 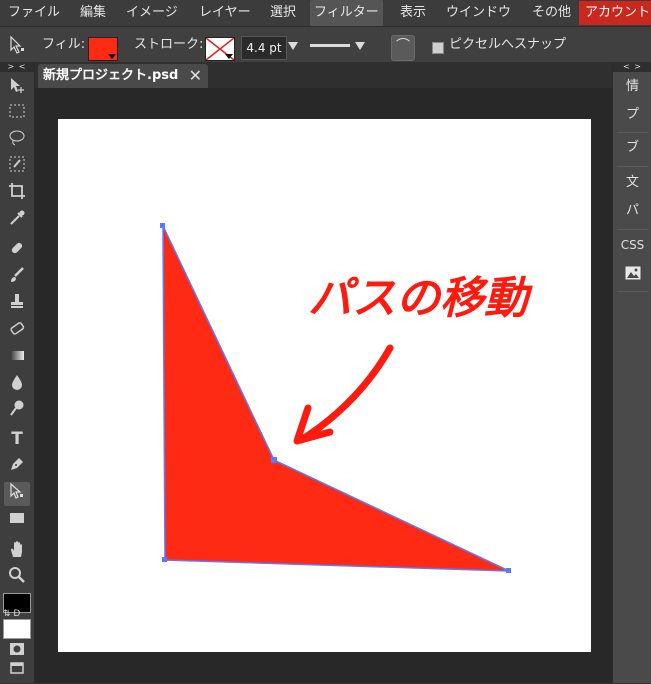 What do you see at coordinates (152, 13) in the screenshot?
I see `menu-image: イメージ` at bounding box center [152, 13].